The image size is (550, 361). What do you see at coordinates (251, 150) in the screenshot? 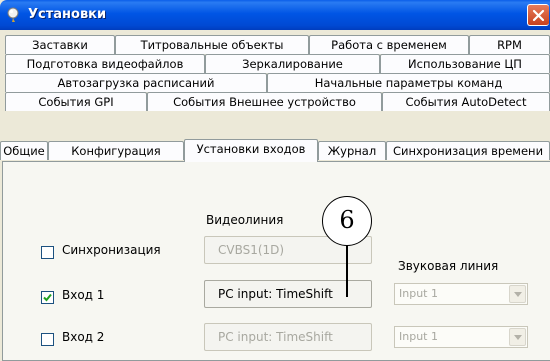
I see `tab-ustanovki-vkhodov: Установки входов` at bounding box center [251, 150].